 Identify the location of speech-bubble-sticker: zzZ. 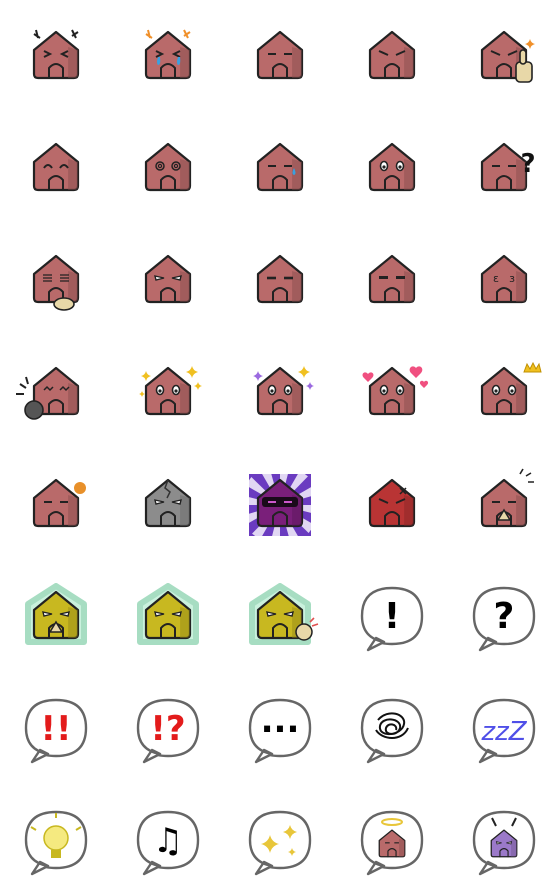
(504, 728).